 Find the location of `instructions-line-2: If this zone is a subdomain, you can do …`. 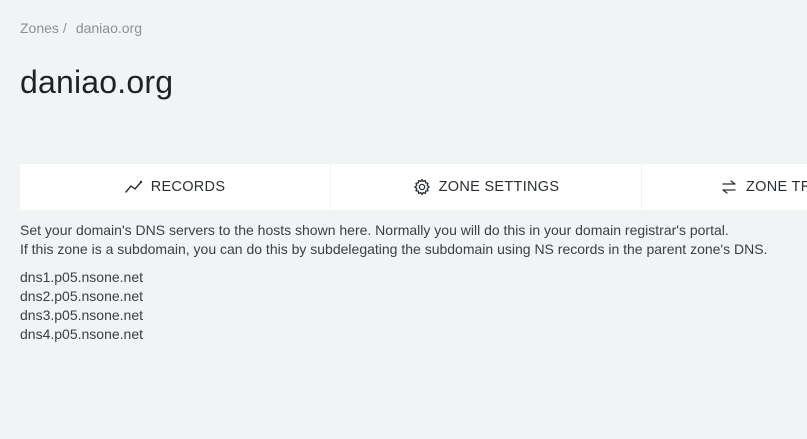

instructions-line-2: If this zone is a subdomain, you can do … is located at coordinates (394, 249).